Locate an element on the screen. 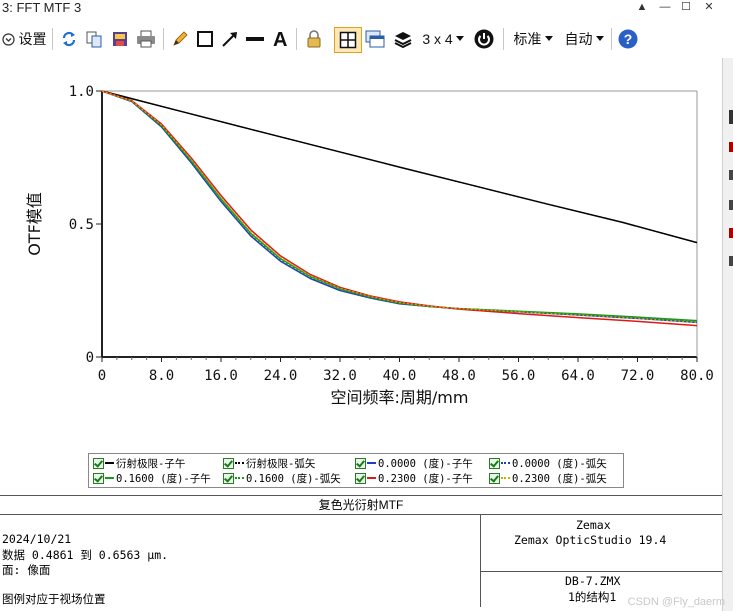 The image size is (733, 611). standard-dropdown: 标准 is located at coordinates (533, 39).